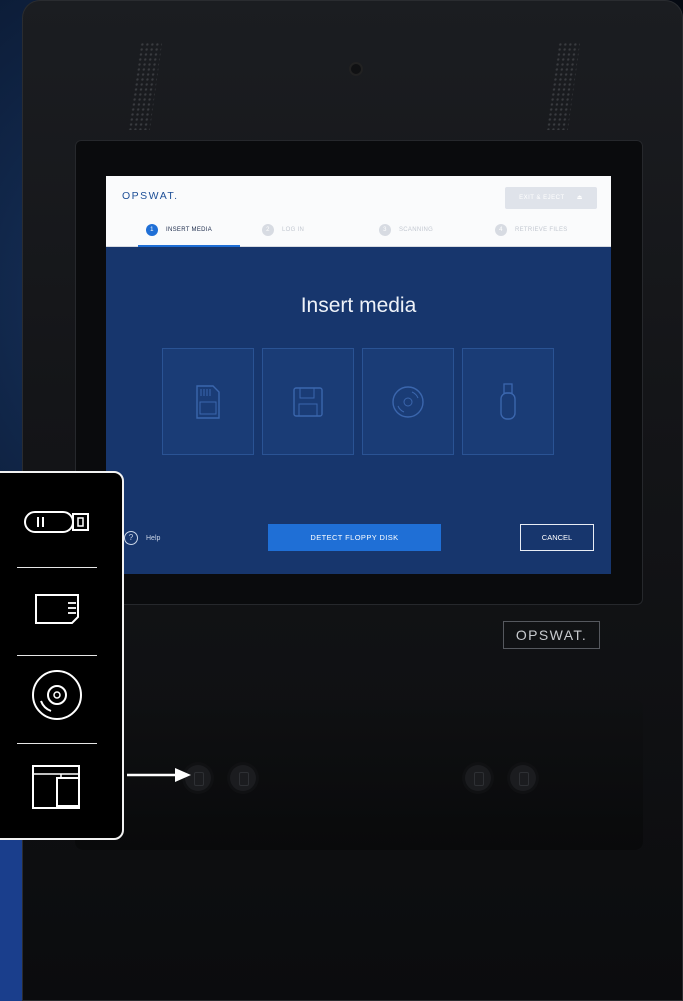 This screenshot has width=683, height=1001. Describe the element at coordinates (131, 538) in the screenshot. I see `help-icon: ?` at that location.